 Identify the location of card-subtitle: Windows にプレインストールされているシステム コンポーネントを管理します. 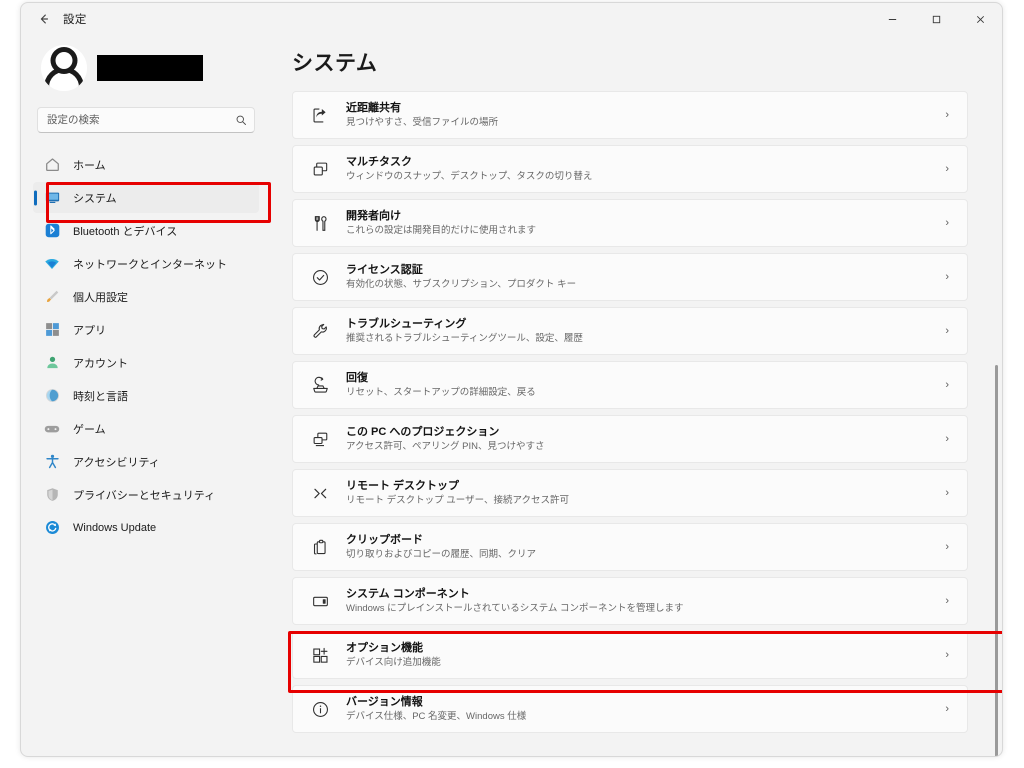
(515, 608).